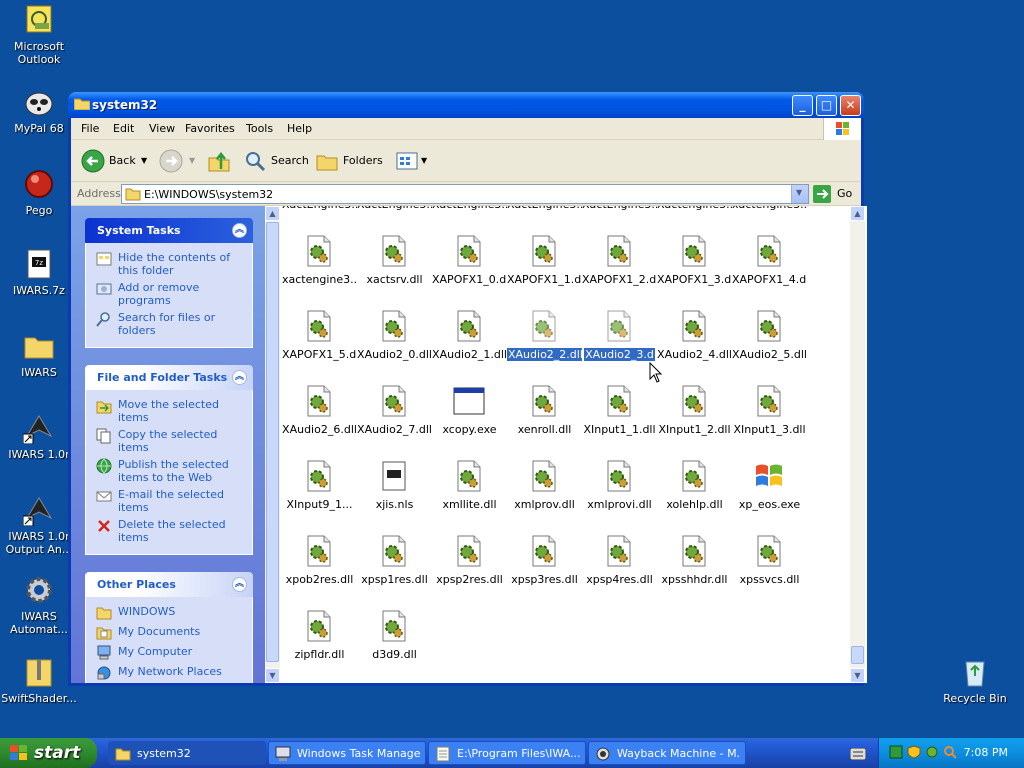 This screenshot has height=768, width=1024. I want to click on views-button: ▼, so click(413, 161).